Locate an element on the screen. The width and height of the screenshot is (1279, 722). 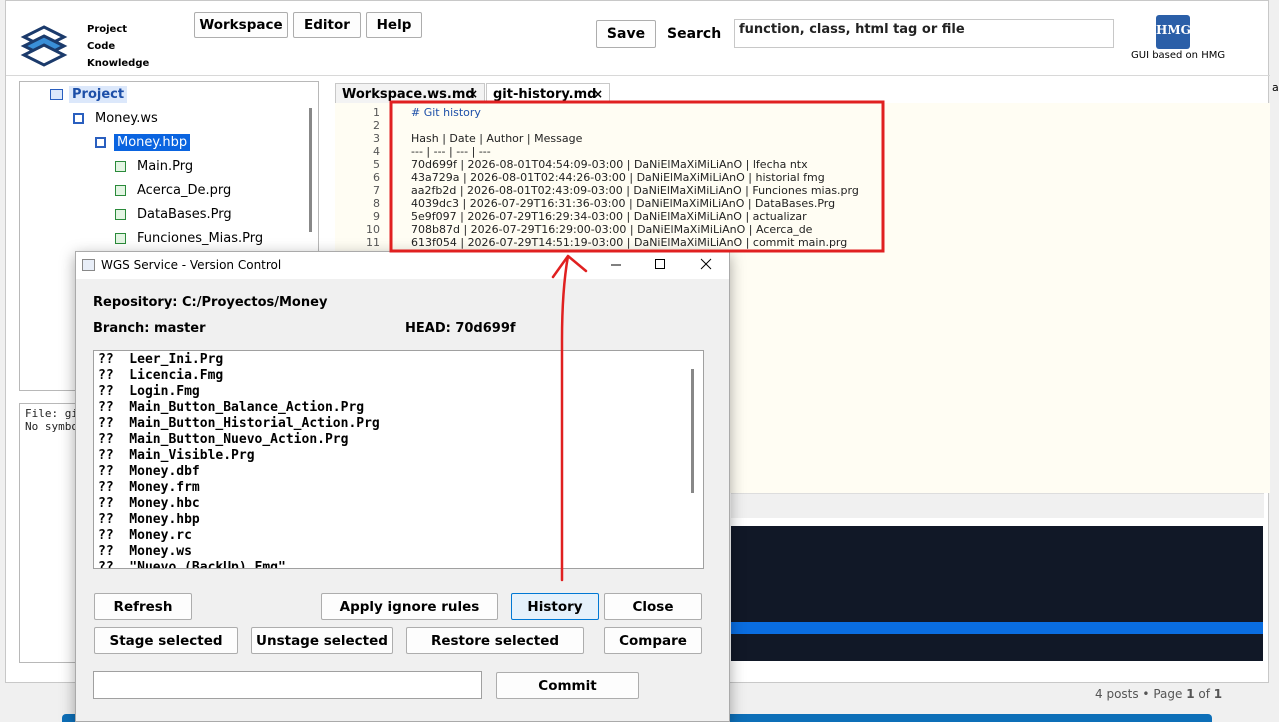
annotation-arrow is located at coordinates (569, 418).